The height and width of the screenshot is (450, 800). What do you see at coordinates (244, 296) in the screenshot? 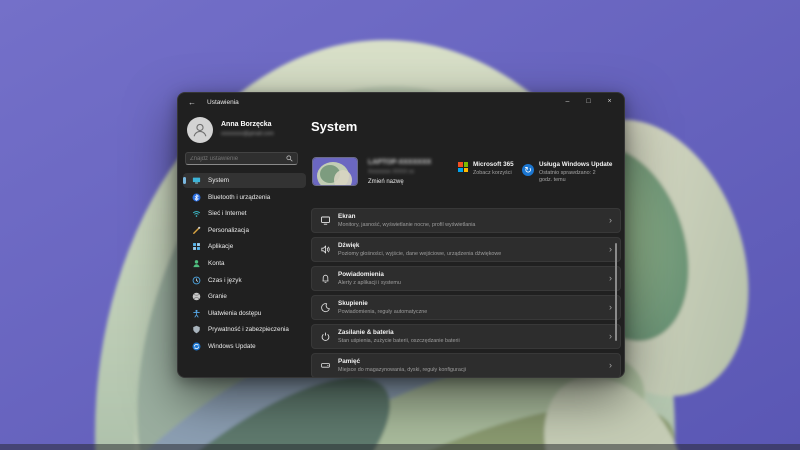
I see `sidebar-item-gaming: Granie` at bounding box center [244, 296].